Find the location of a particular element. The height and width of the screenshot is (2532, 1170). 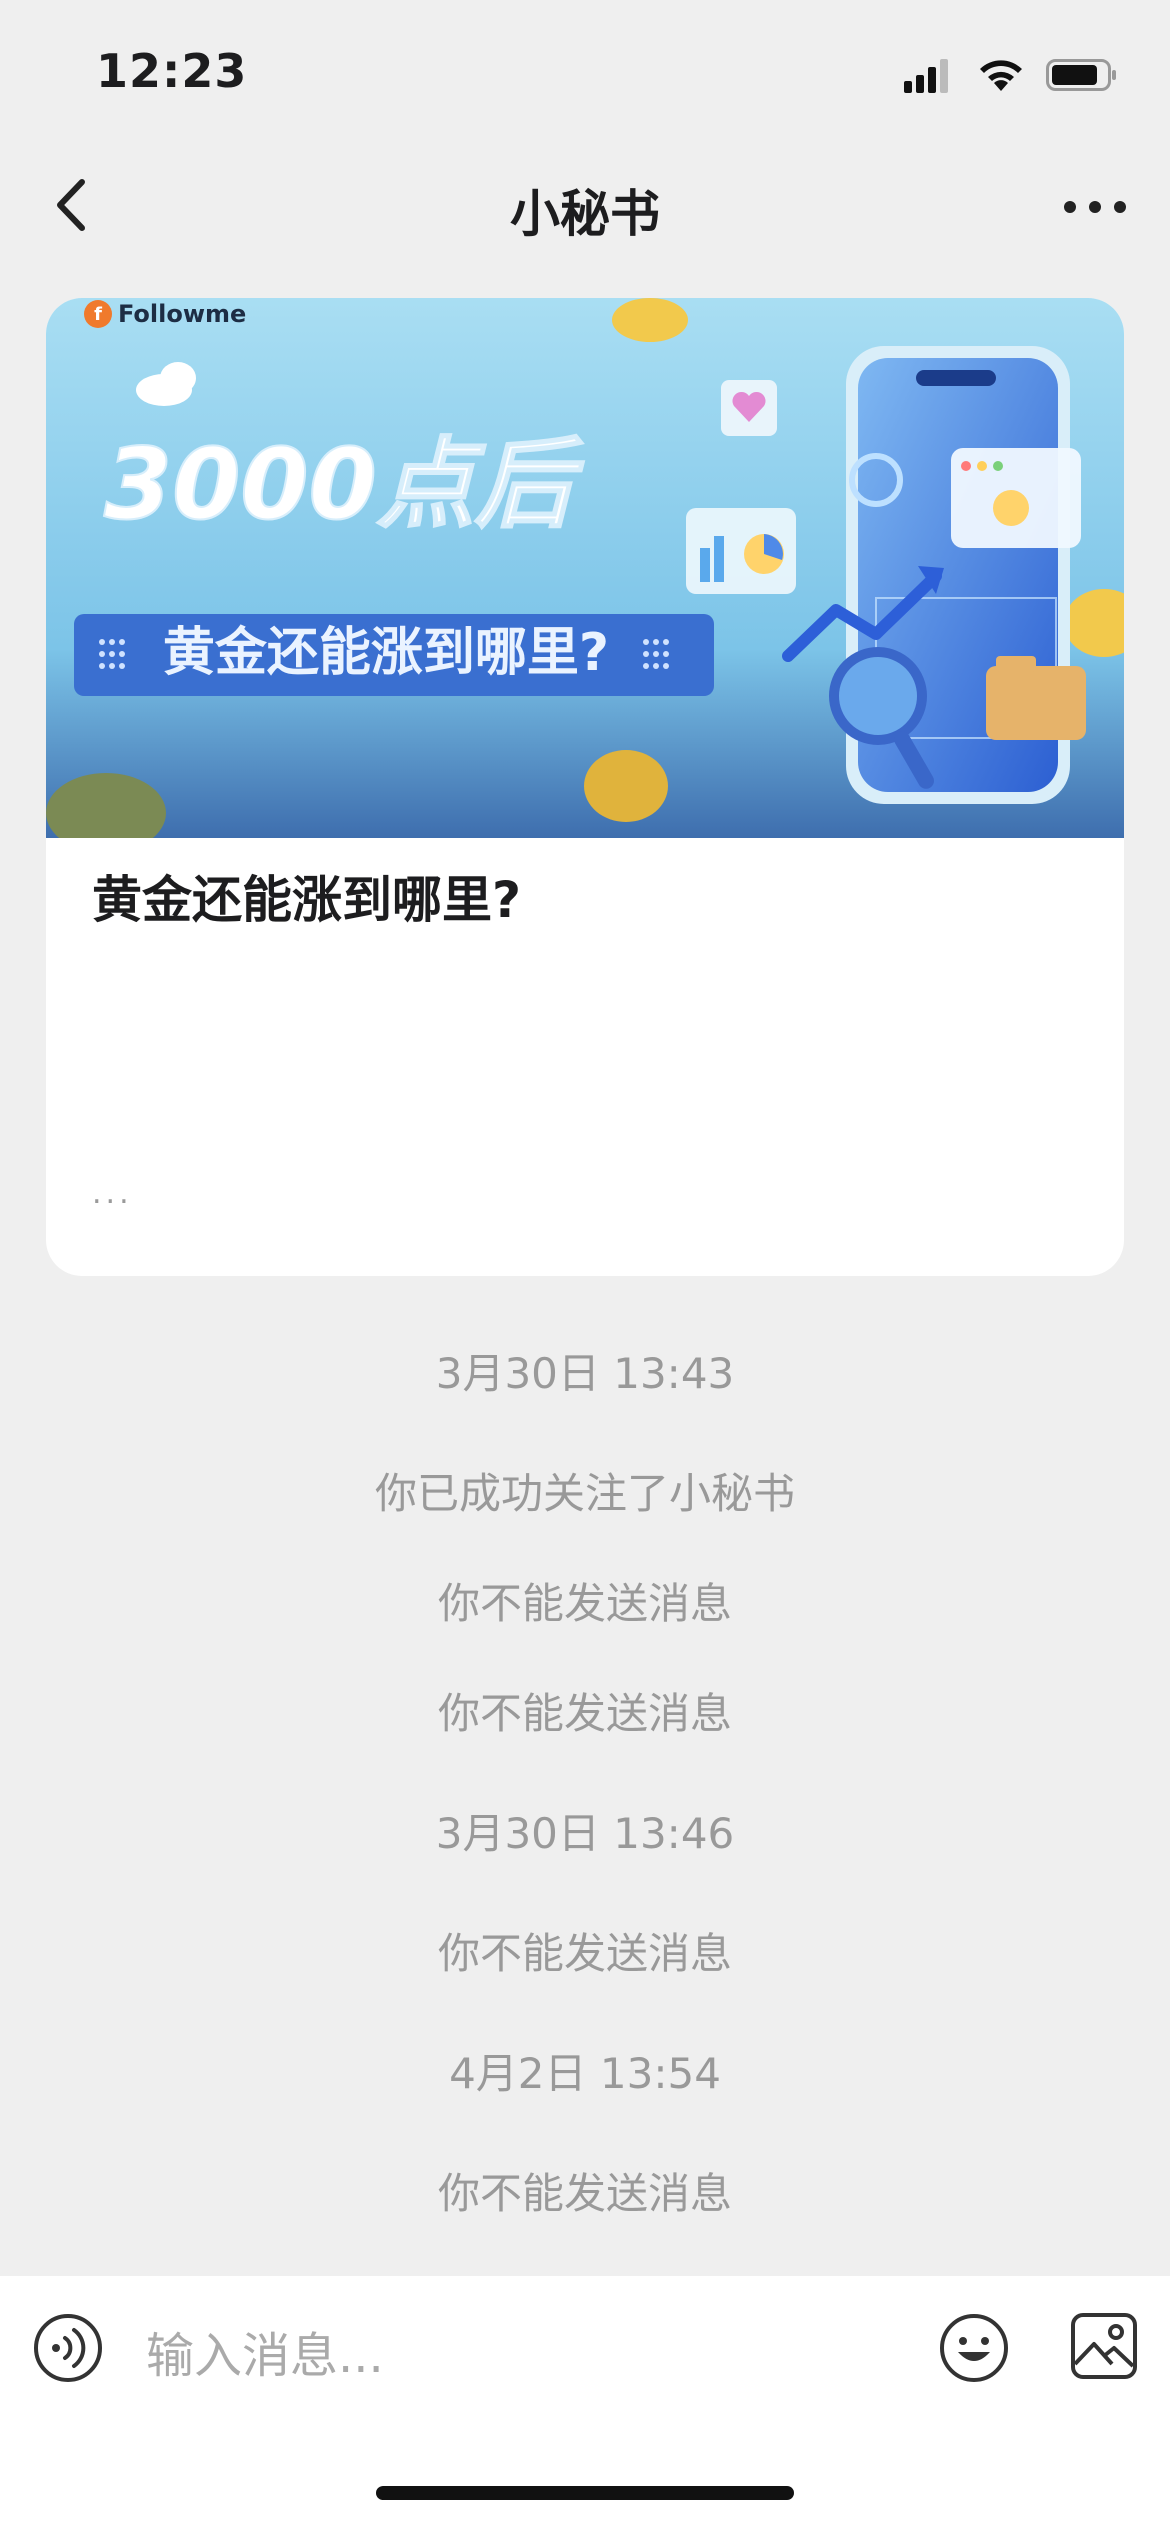

more-button is located at coordinates (1095, 207).